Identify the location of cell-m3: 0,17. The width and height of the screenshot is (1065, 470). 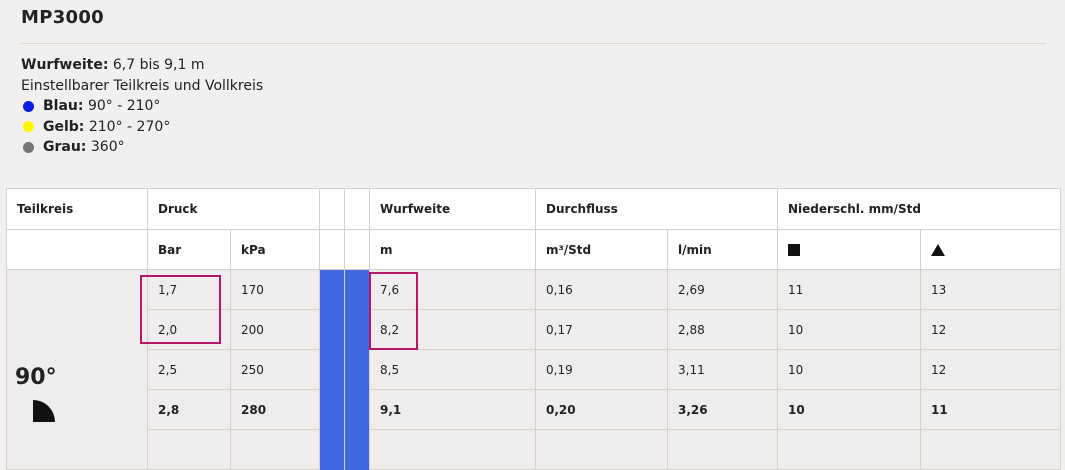
(602, 329).